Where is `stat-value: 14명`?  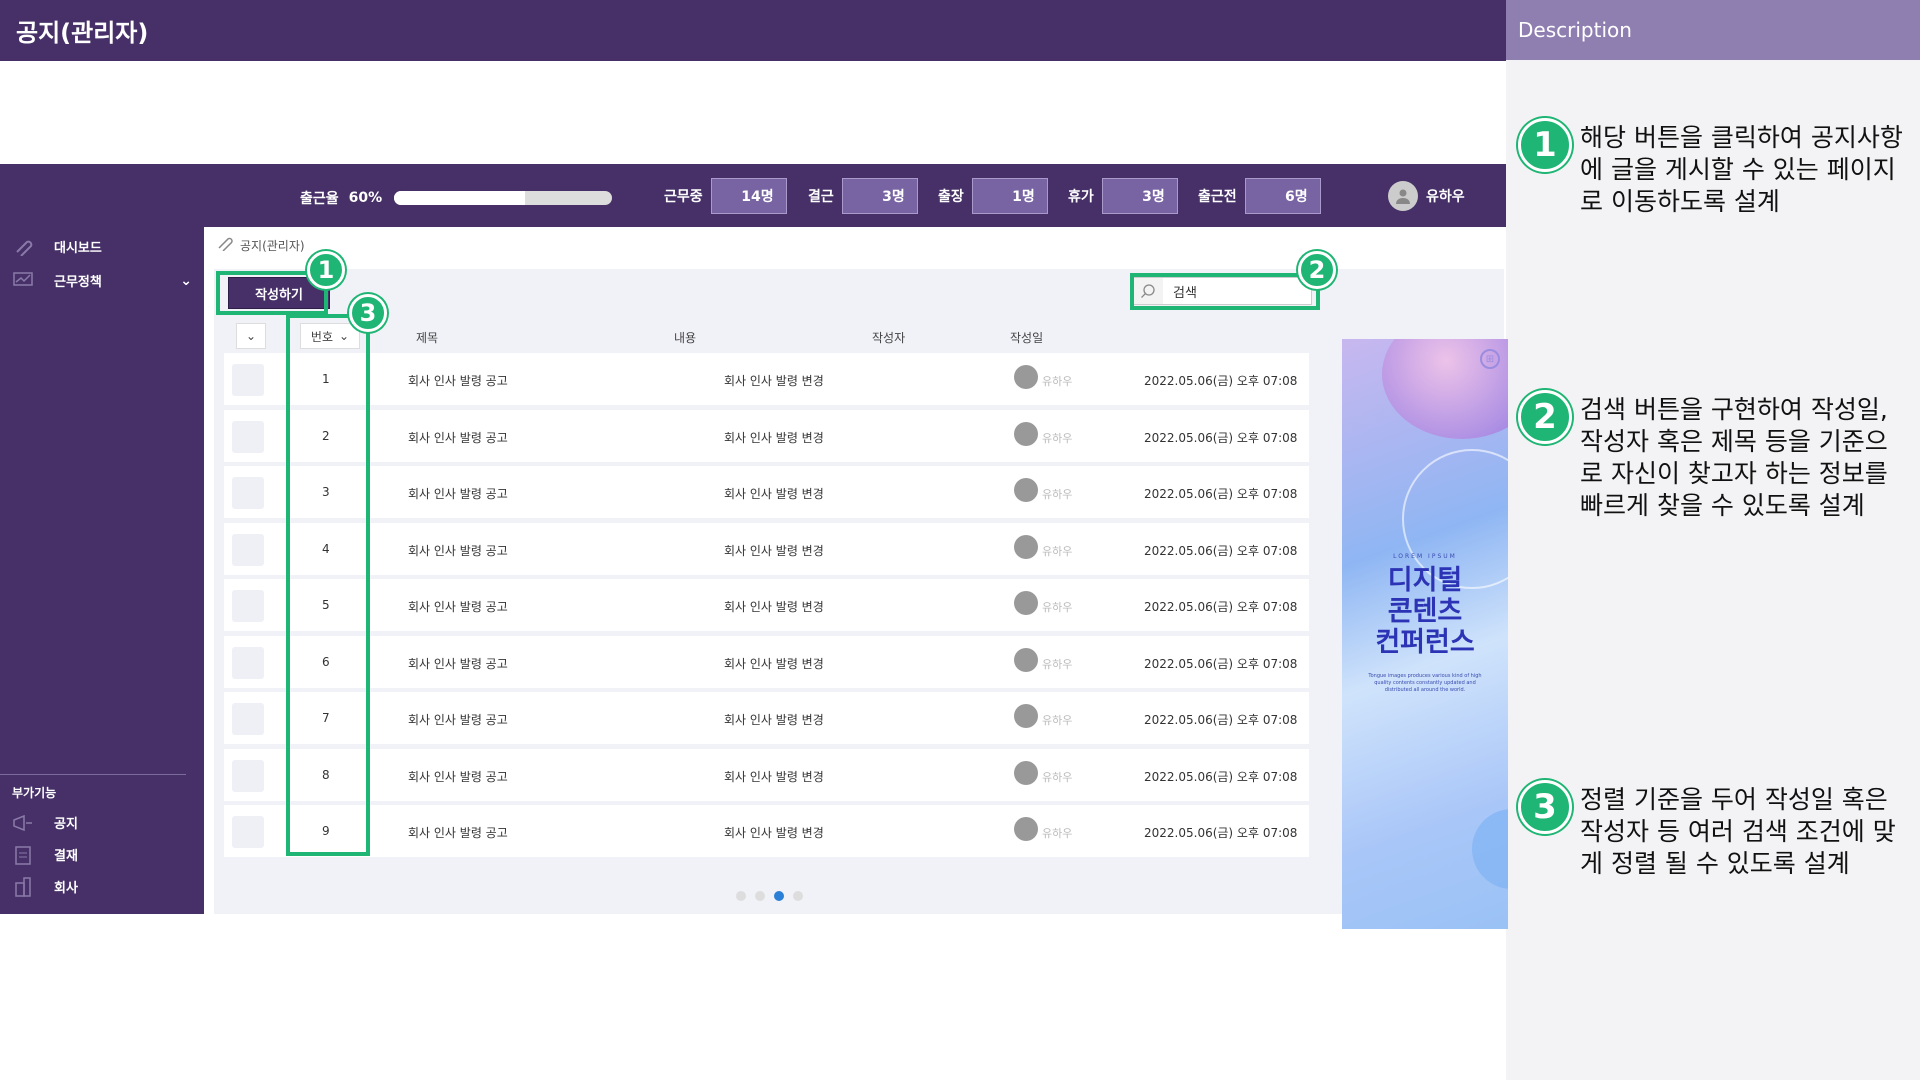
stat-value: 14명 is located at coordinates (748, 196).